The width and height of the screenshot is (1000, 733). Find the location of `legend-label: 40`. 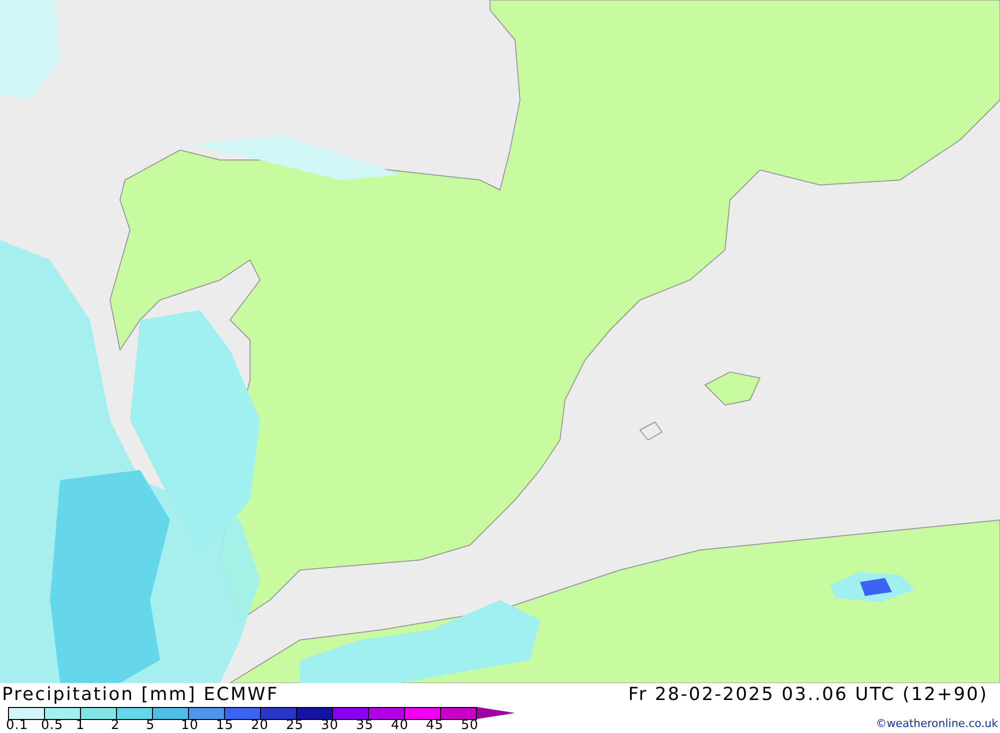

legend-label: 40 is located at coordinates (400, 726).